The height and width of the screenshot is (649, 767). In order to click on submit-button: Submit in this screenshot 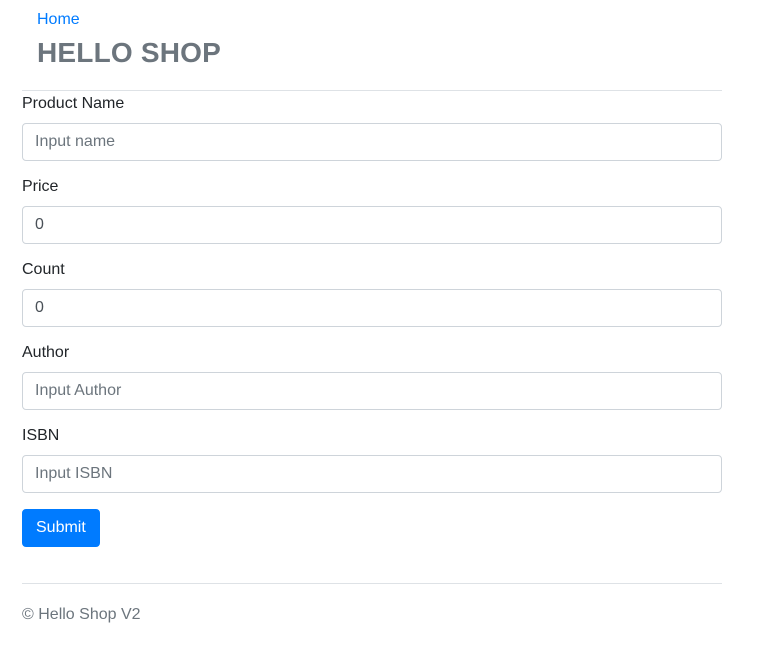, I will do `click(61, 528)`.